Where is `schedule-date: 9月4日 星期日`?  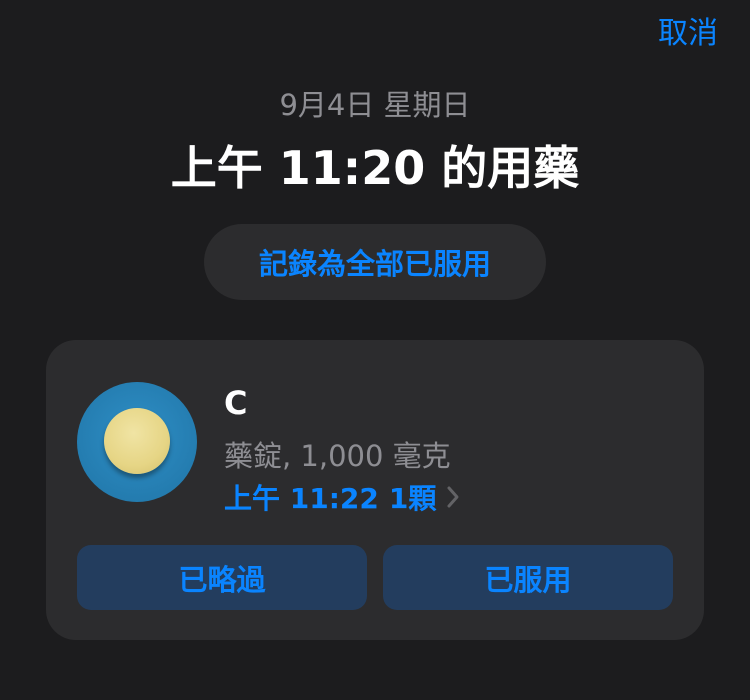 schedule-date: 9月4日 星期日 is located at coordinates (375, 105).